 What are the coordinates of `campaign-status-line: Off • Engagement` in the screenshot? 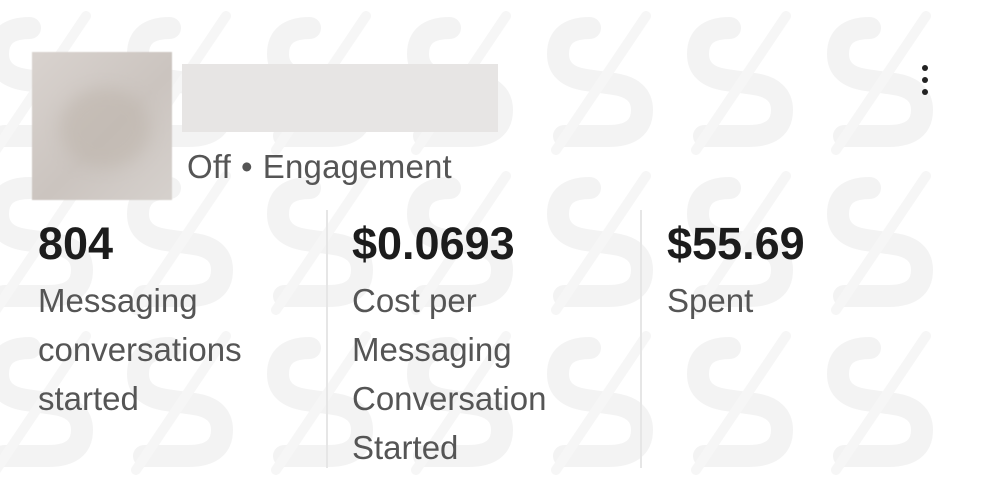 It's located at (319, 168).